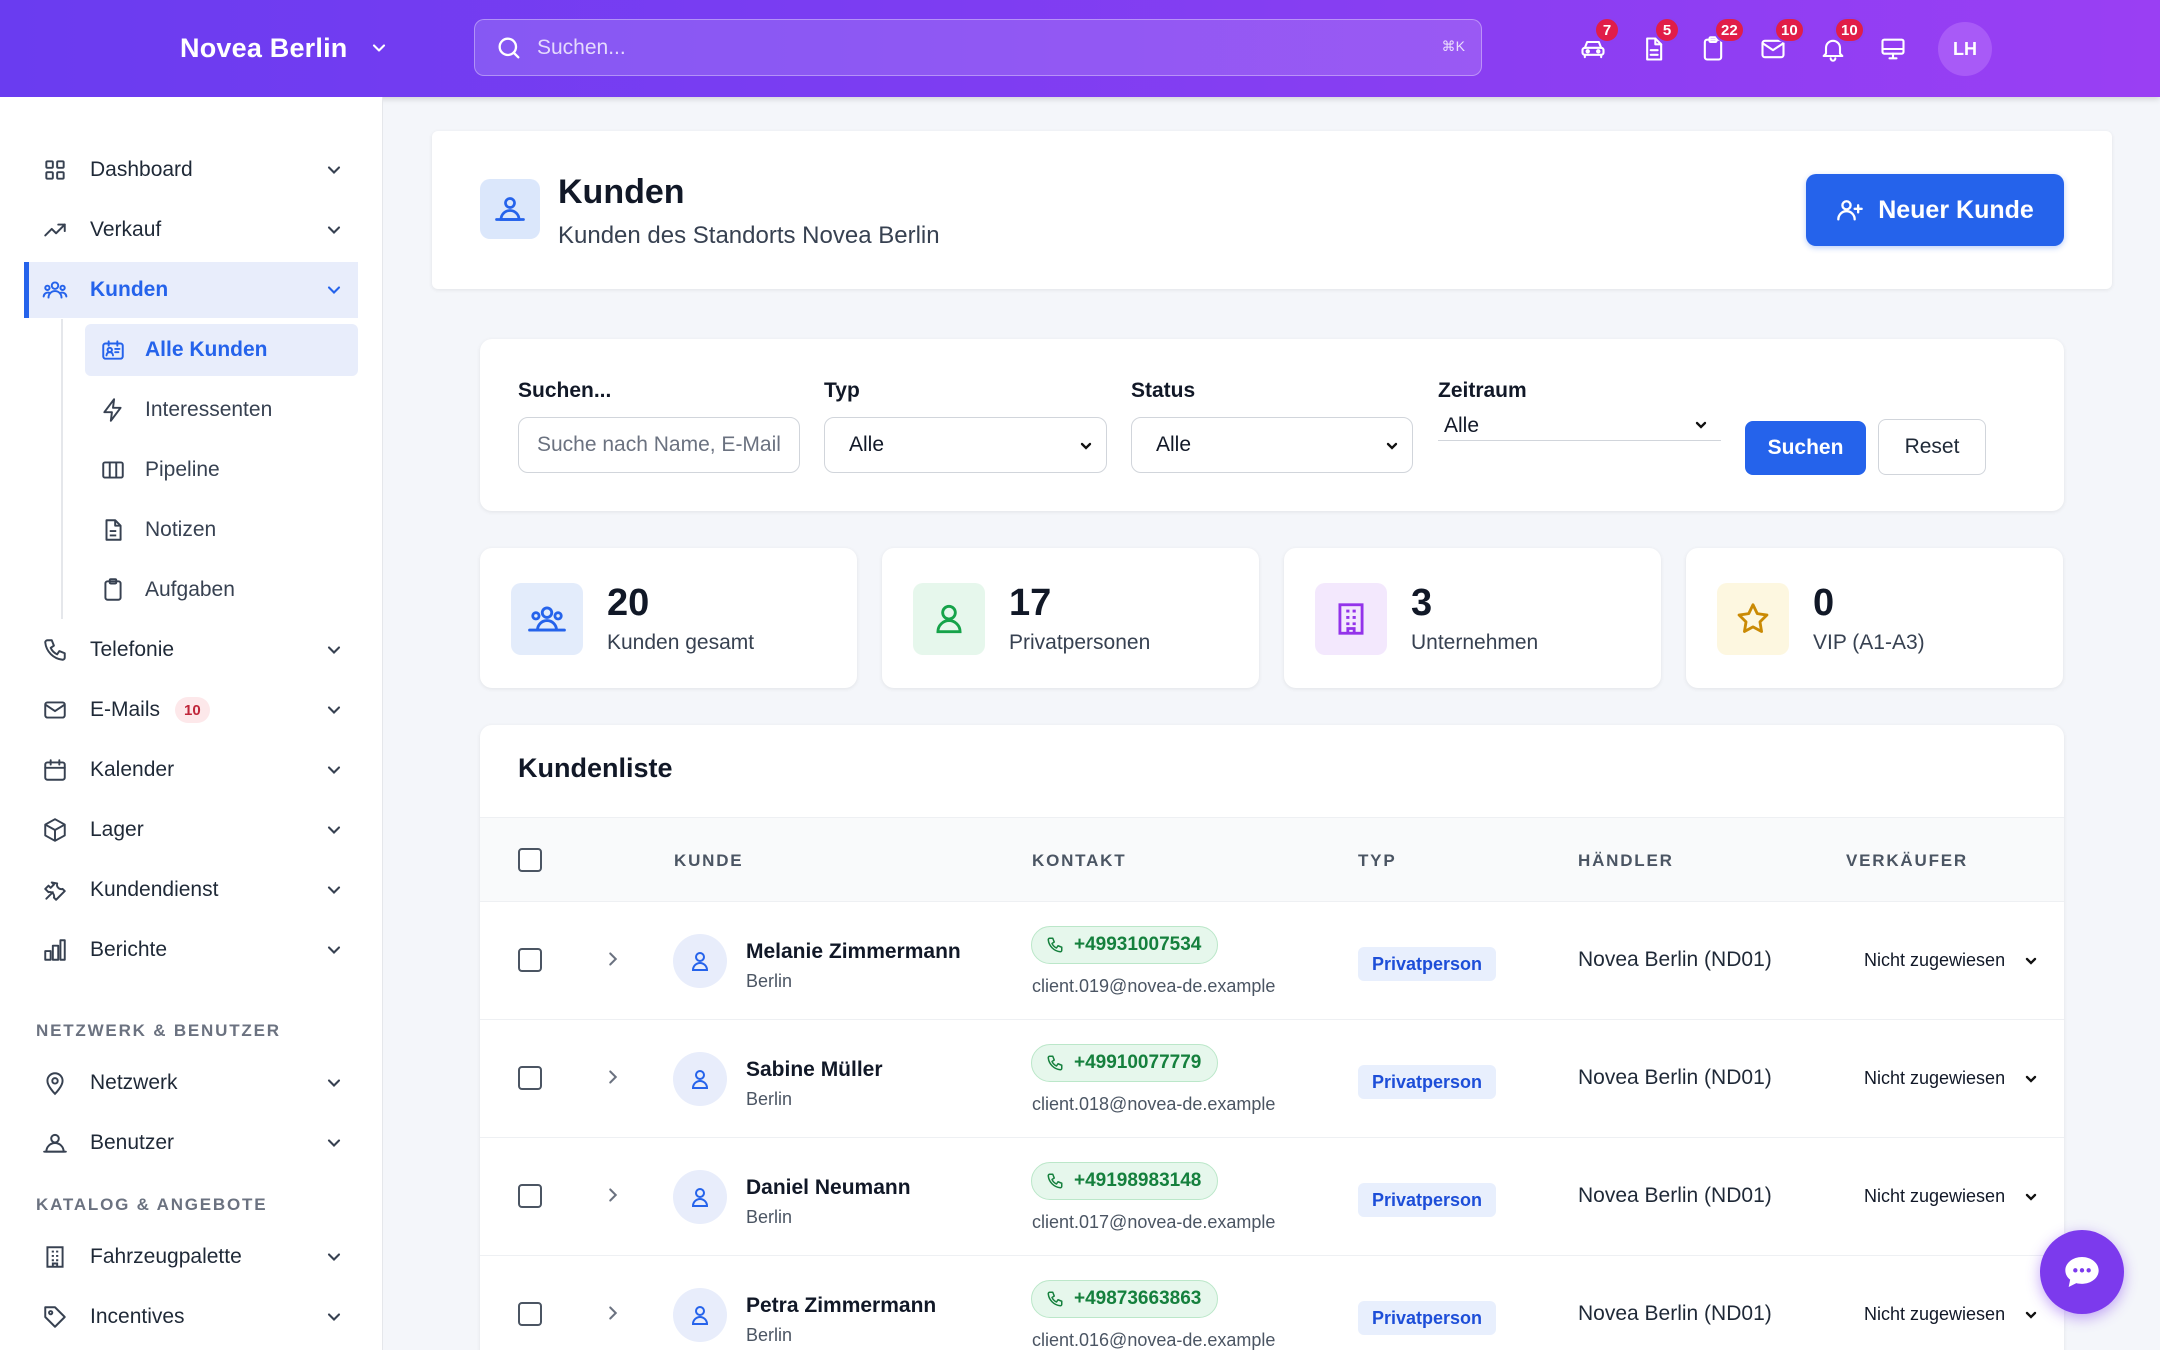  I want to click on phone-number: +49873663863, so click(1138, 1298).